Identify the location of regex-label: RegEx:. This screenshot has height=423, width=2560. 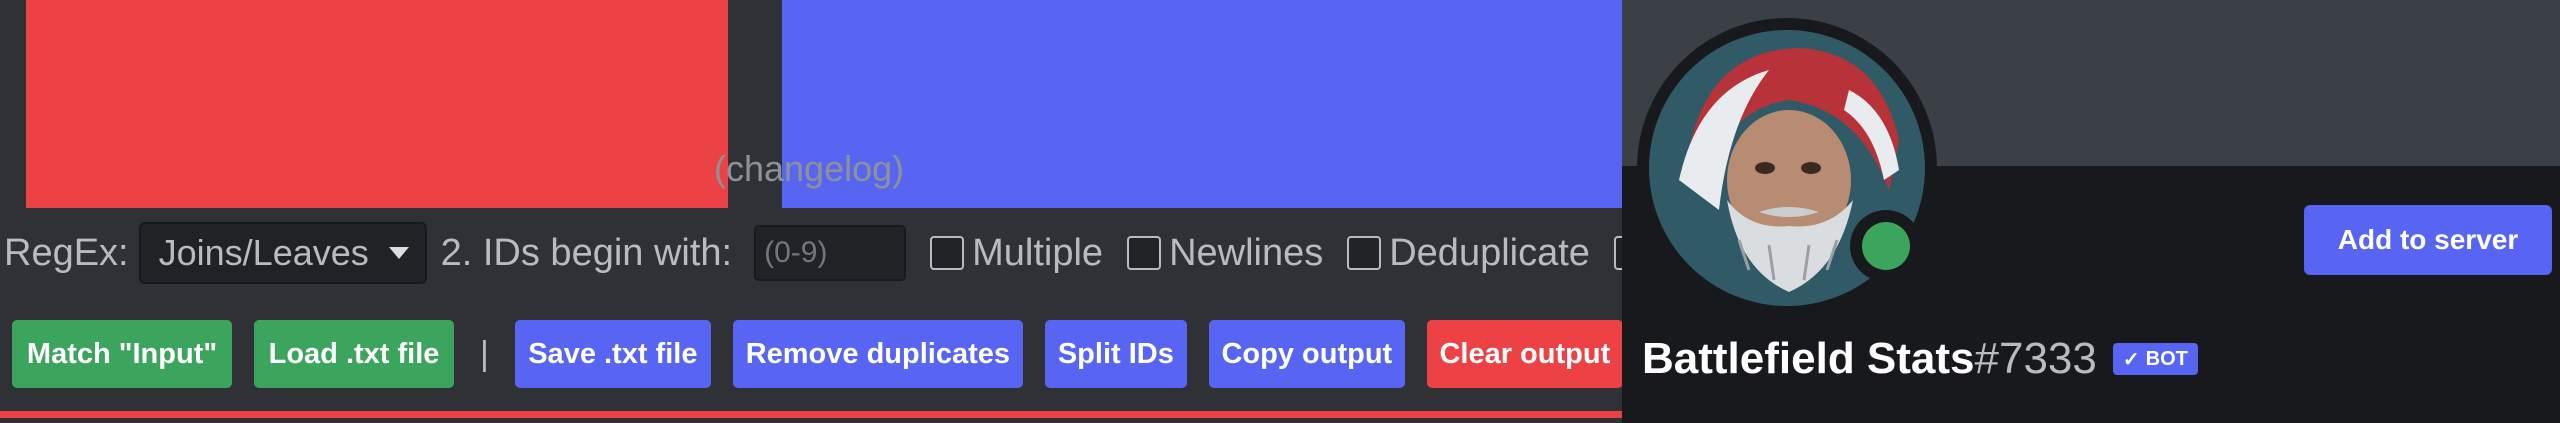
(66, 252).